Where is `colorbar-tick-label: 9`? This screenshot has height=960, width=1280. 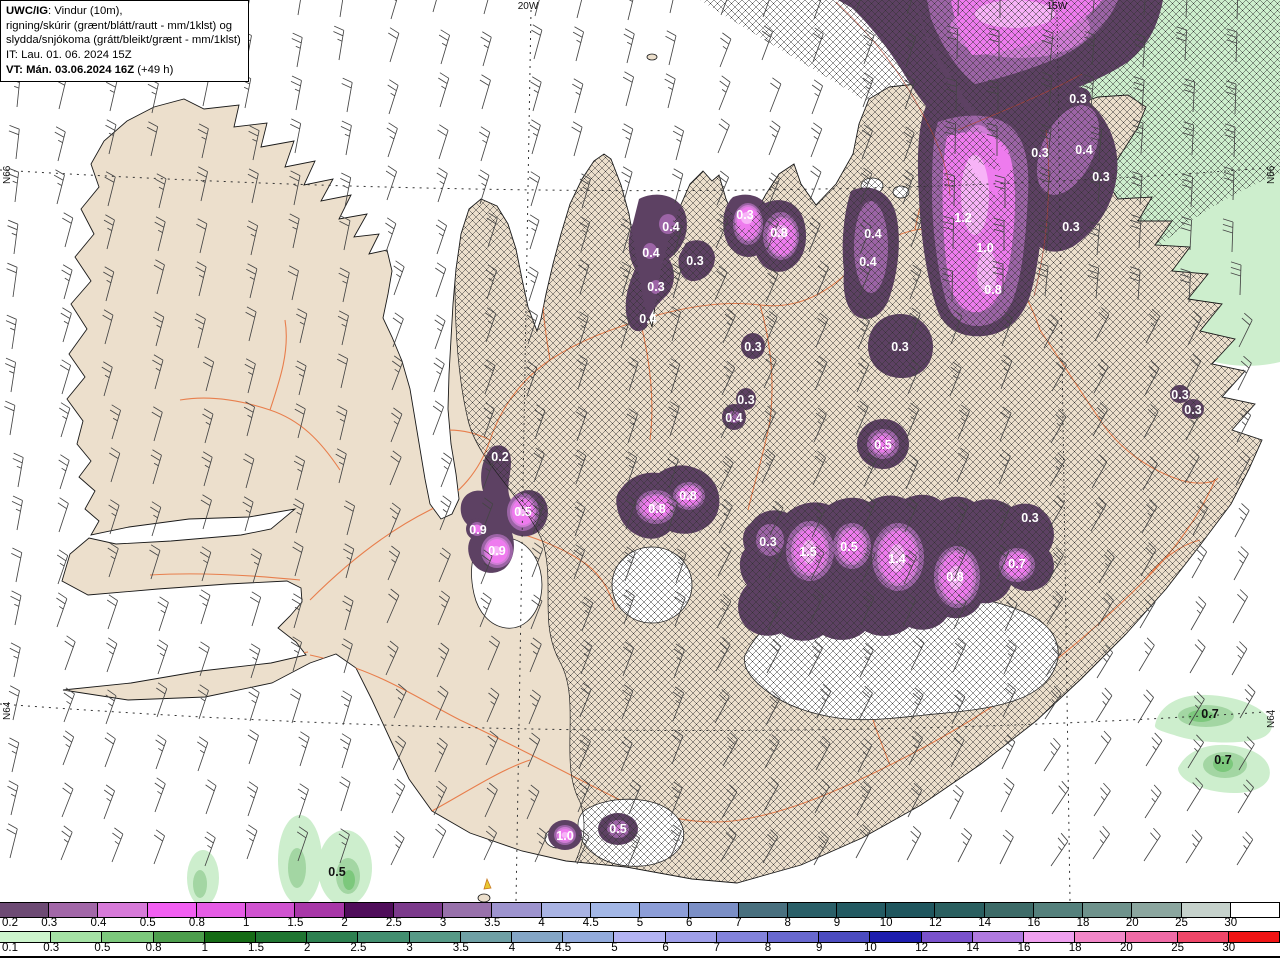 colorbar-tick-label: 9 is located at coordinates (837, 923).